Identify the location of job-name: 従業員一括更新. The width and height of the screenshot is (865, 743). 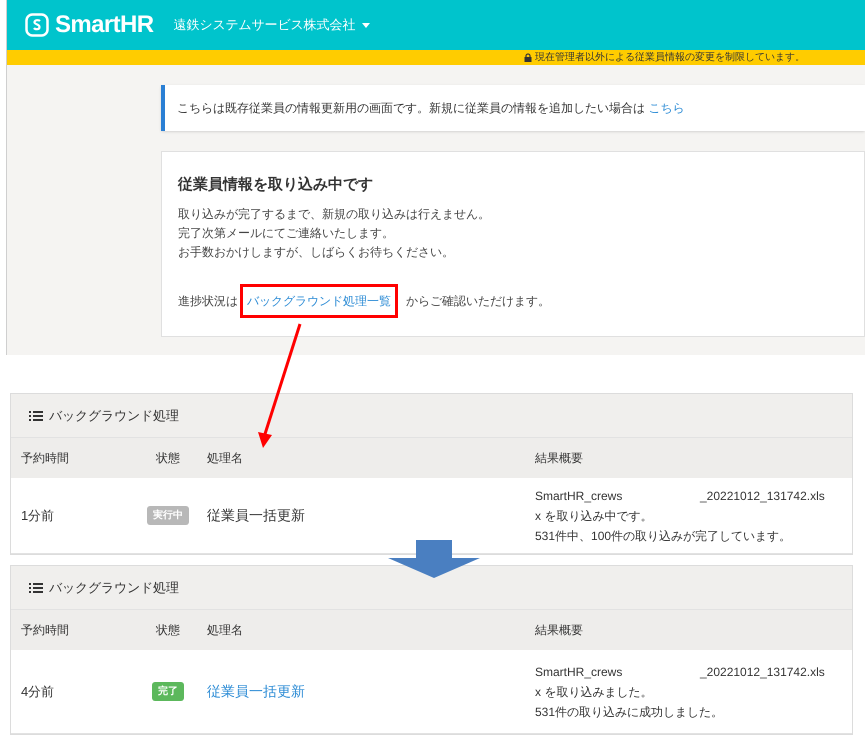
(256, 515).